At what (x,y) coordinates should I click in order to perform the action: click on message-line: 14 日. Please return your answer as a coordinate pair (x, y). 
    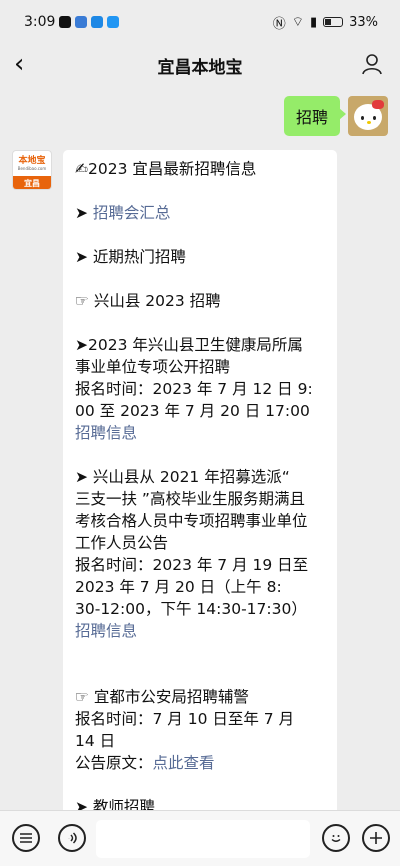
    Looking at the image, I should click on (95, 741).